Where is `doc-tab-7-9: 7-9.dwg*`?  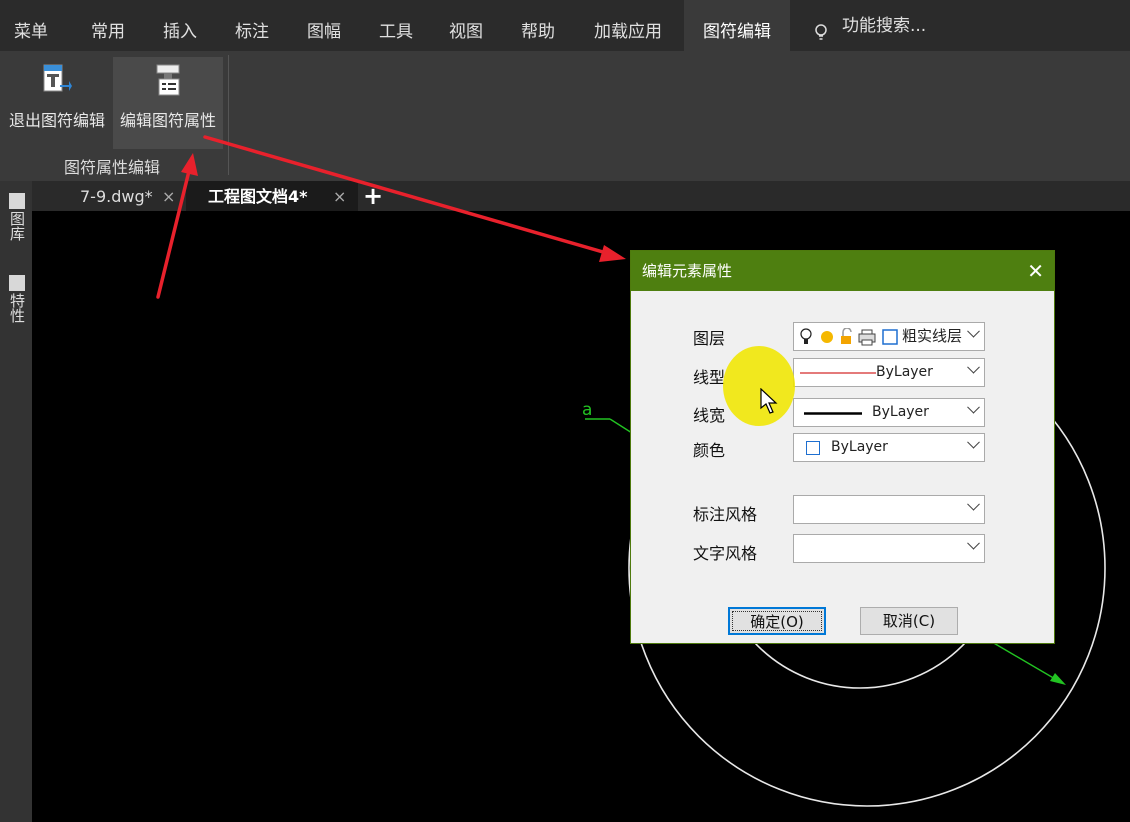
doc-tab-7-9: 7-9.dwg* is located at coordinates (116, 196).